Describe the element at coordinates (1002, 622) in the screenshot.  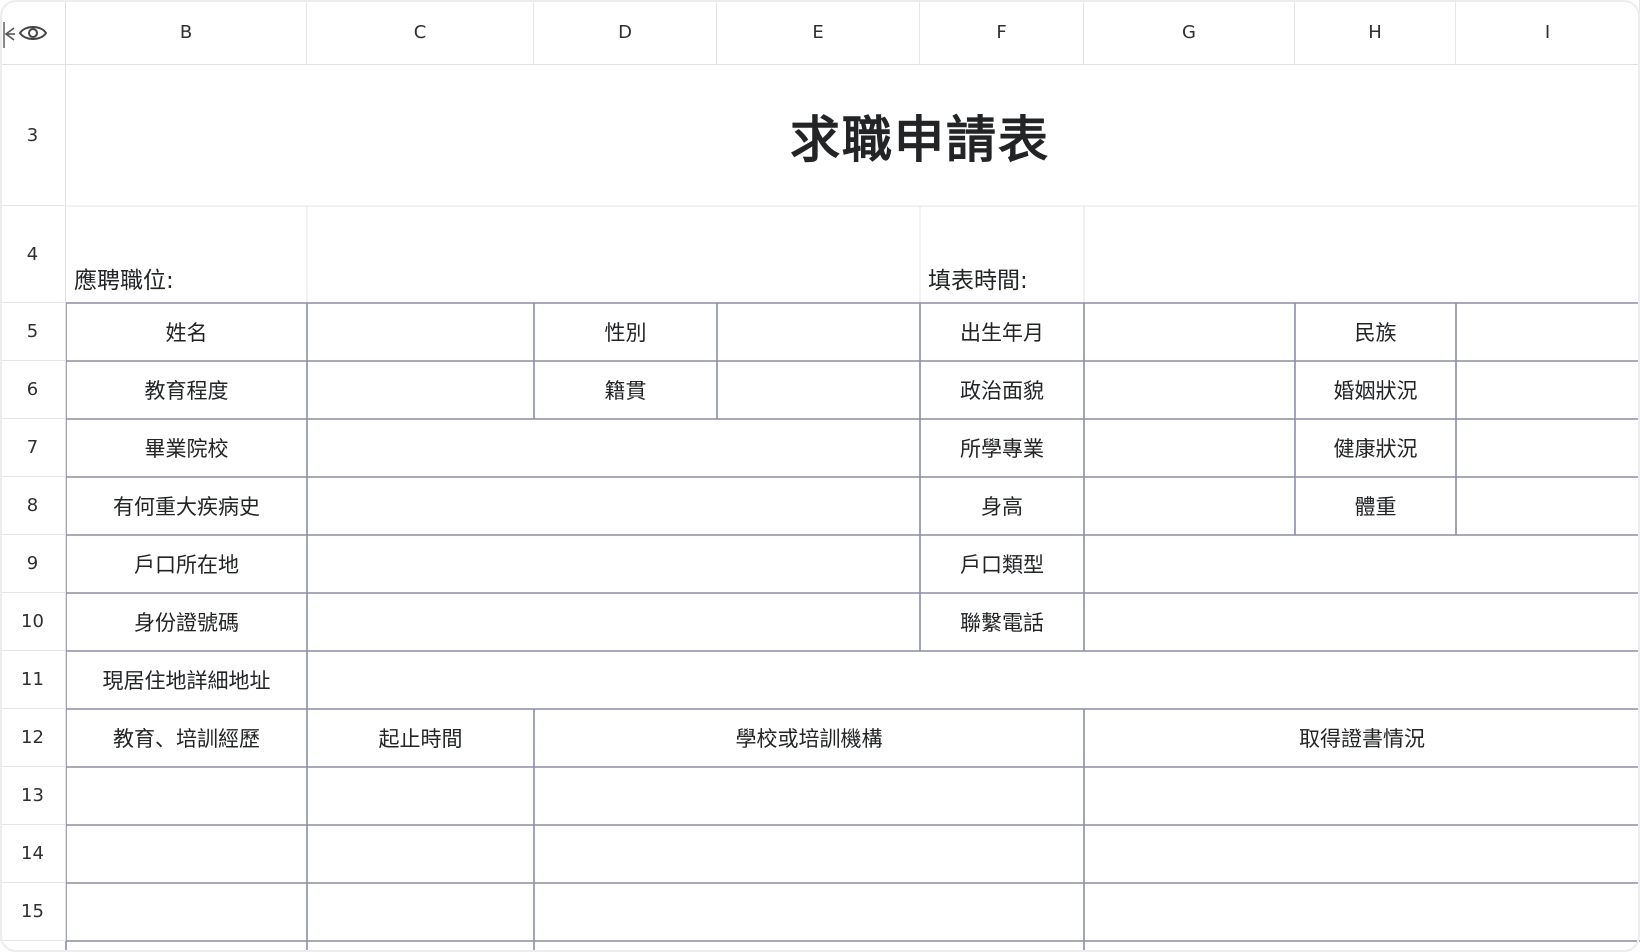
I see `phone-label: 聯繫電話` at that location.